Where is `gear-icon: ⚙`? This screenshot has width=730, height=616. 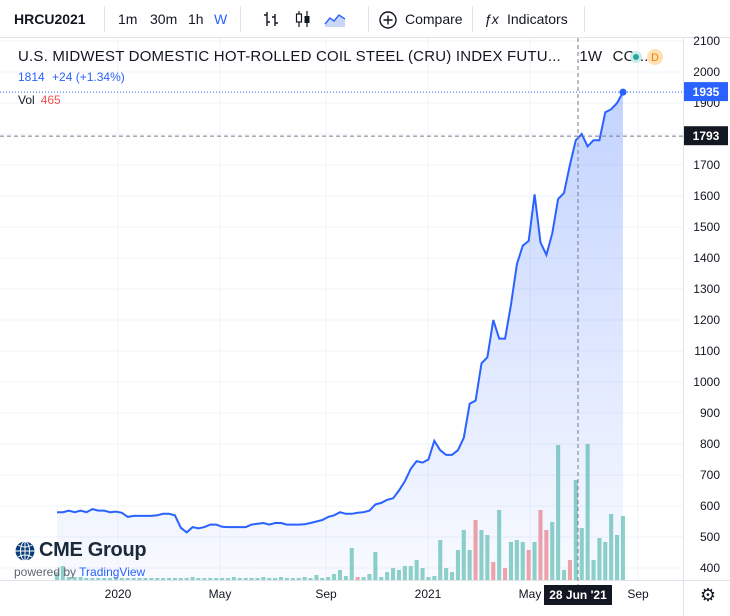 gear-icon: ⚙ is located at coordinates (708, 595).